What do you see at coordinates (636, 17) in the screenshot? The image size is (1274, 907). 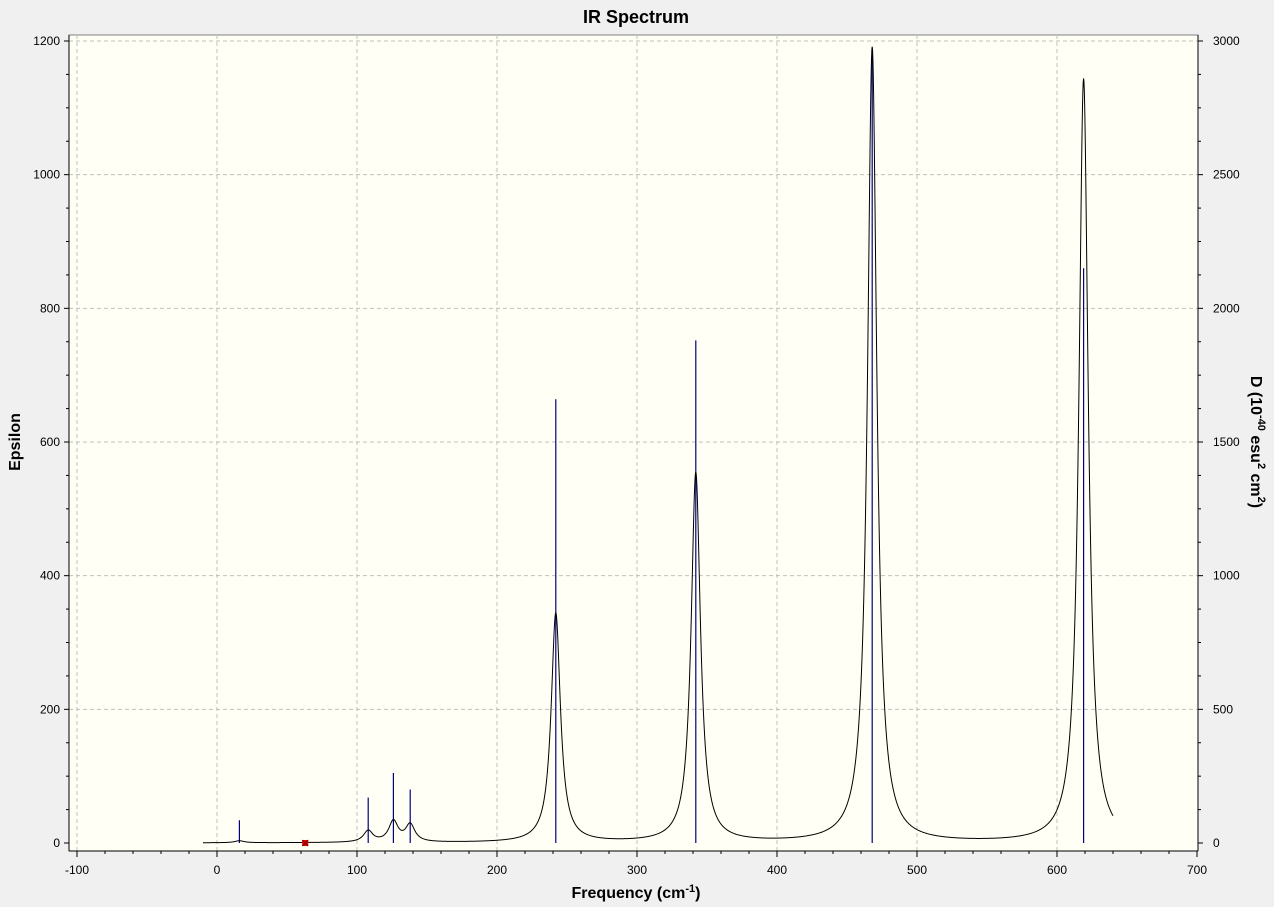 I see `chart-title: IR Spectrum` at bounding box center [636, 17].